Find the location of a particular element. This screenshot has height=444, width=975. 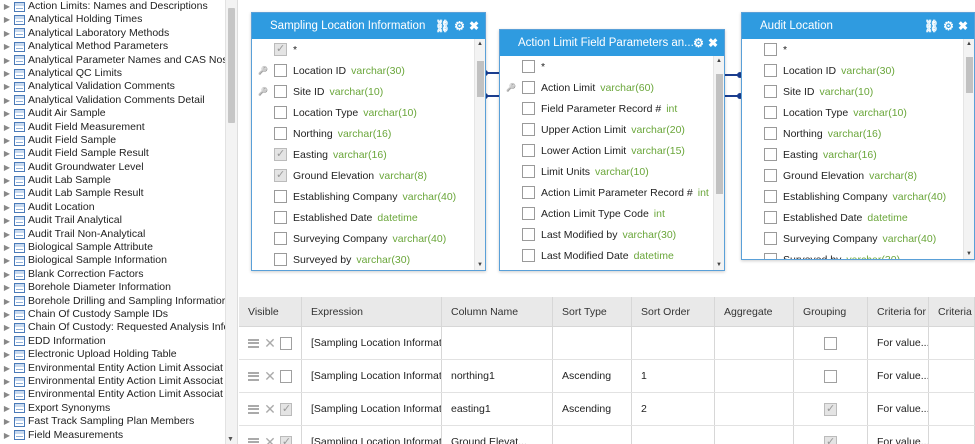

field-row: Field Parameter Record # int is located at coordinates (612, 108).